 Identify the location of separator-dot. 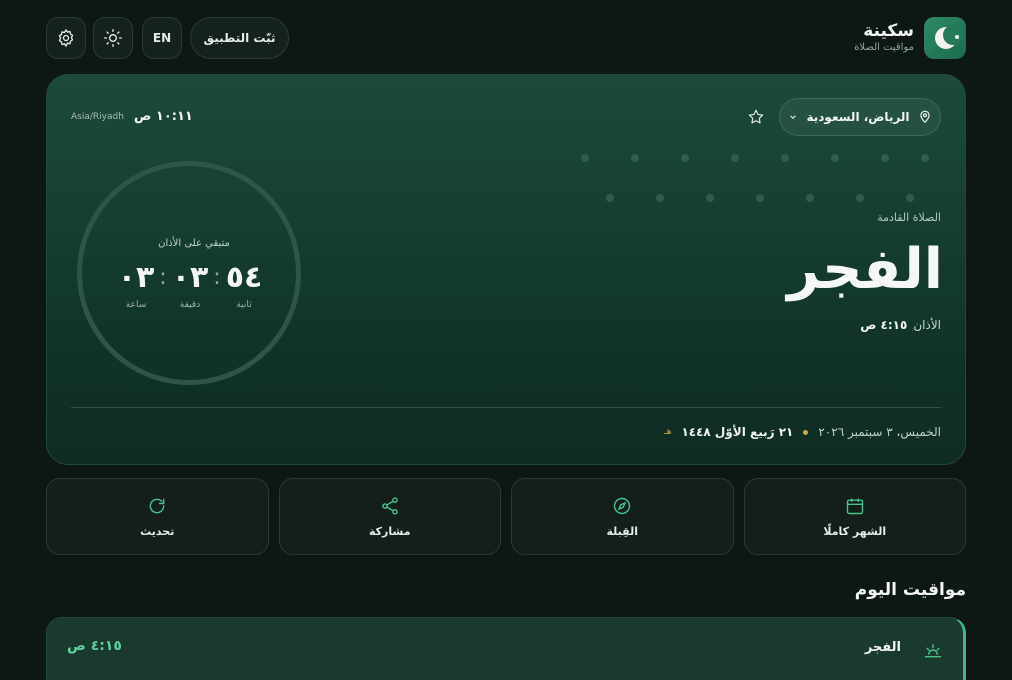
(806, 432).